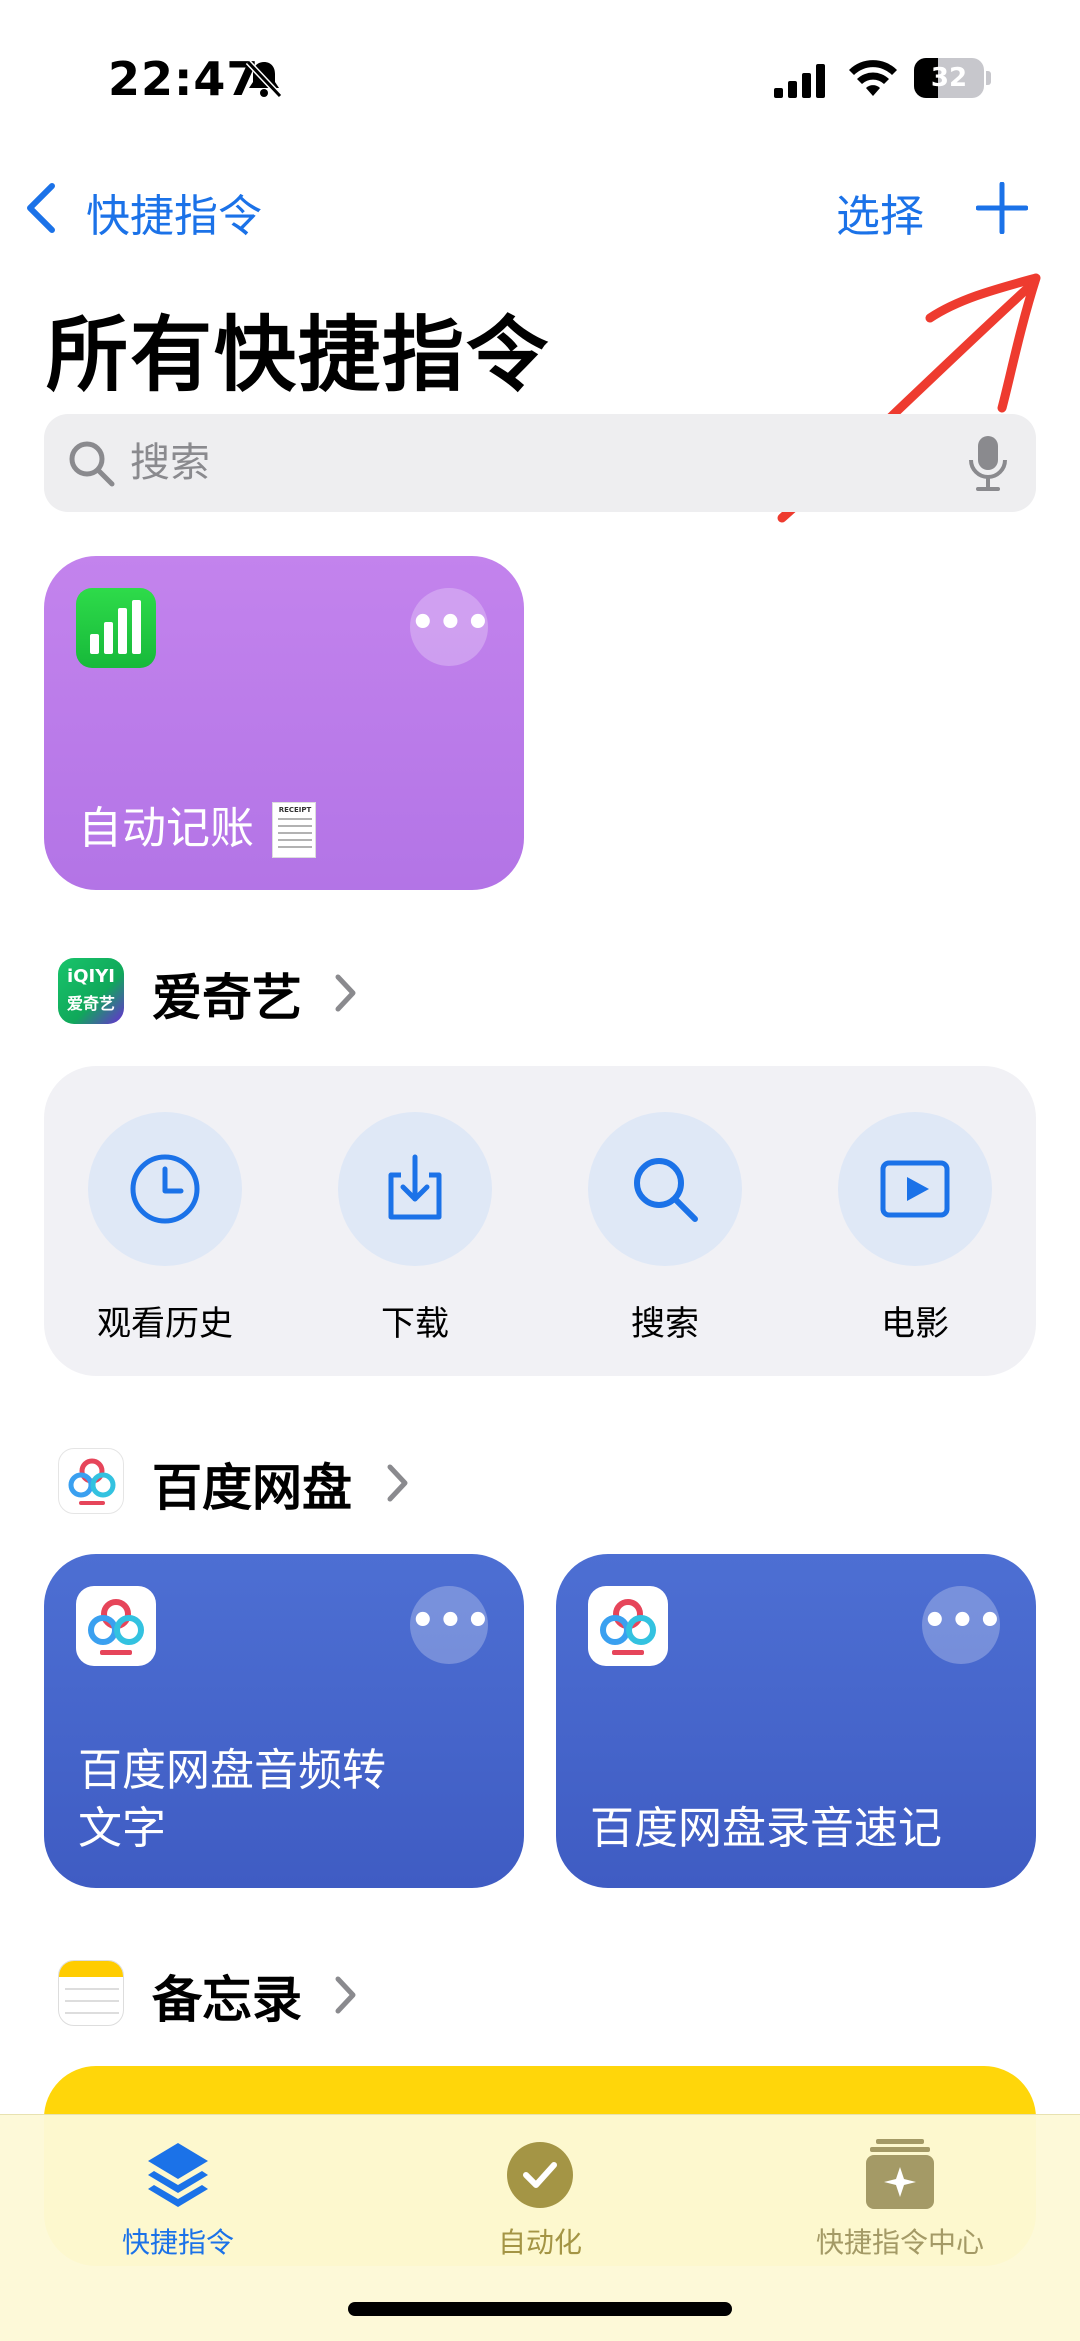 The image size is (1080, 2341). Describe the element at coordinates (252, 1484) in the screenshot. I see `section-title-baidu: 百度网盘` at that location.